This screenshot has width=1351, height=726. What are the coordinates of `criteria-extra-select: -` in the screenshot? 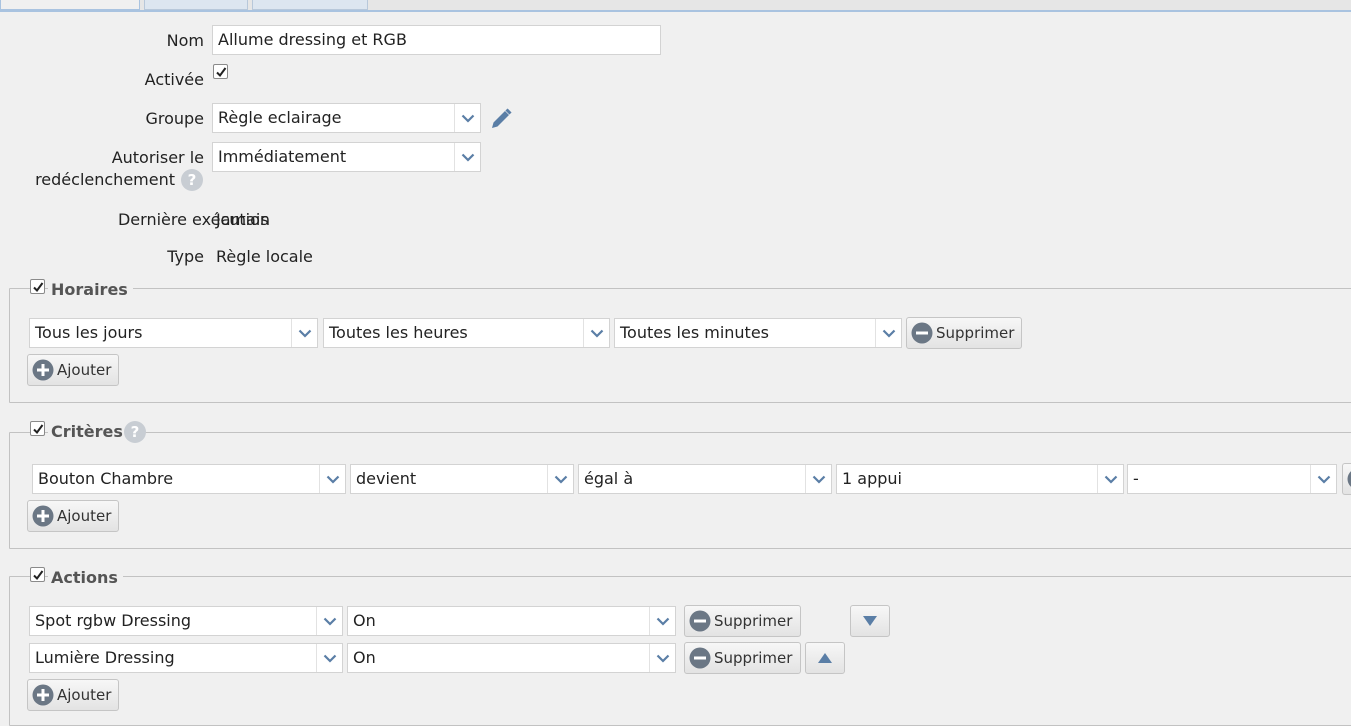 It's located at (1232, 479).